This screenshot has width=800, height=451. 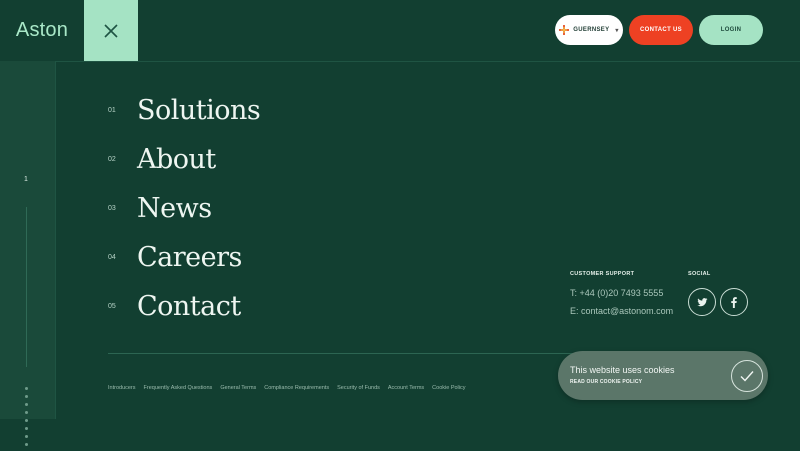 I want to click on close-icon, so click(x=111, y=30).